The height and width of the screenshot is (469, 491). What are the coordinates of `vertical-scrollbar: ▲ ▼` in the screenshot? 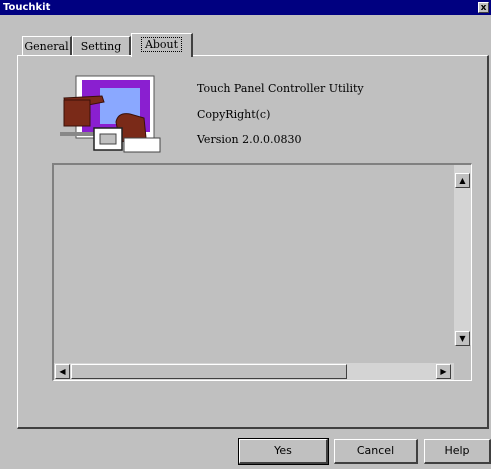 It's located at (462, 255).